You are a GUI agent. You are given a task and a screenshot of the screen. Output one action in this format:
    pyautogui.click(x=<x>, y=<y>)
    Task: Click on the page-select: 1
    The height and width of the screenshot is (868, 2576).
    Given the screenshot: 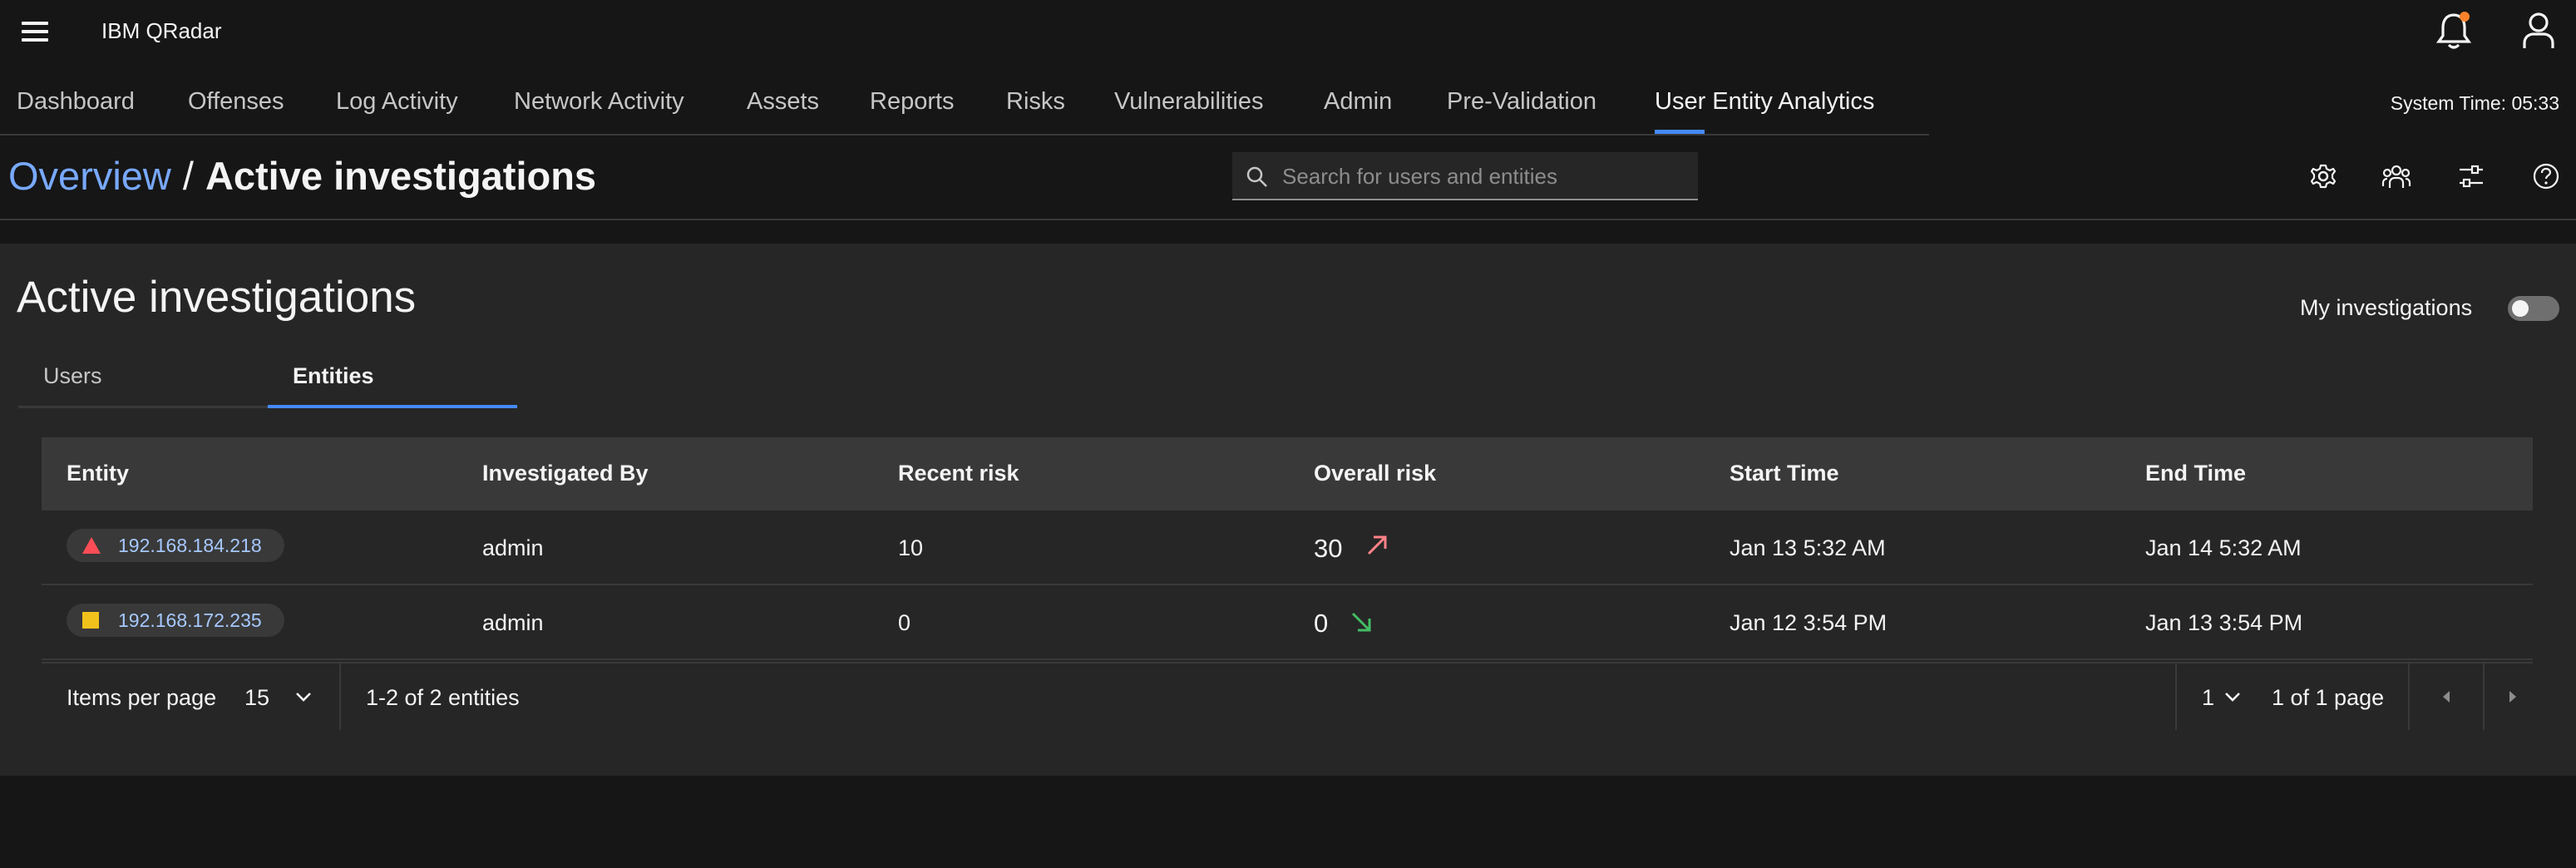 What is the action you would take?
    pyautogui.click(x=2208, y=698)
    